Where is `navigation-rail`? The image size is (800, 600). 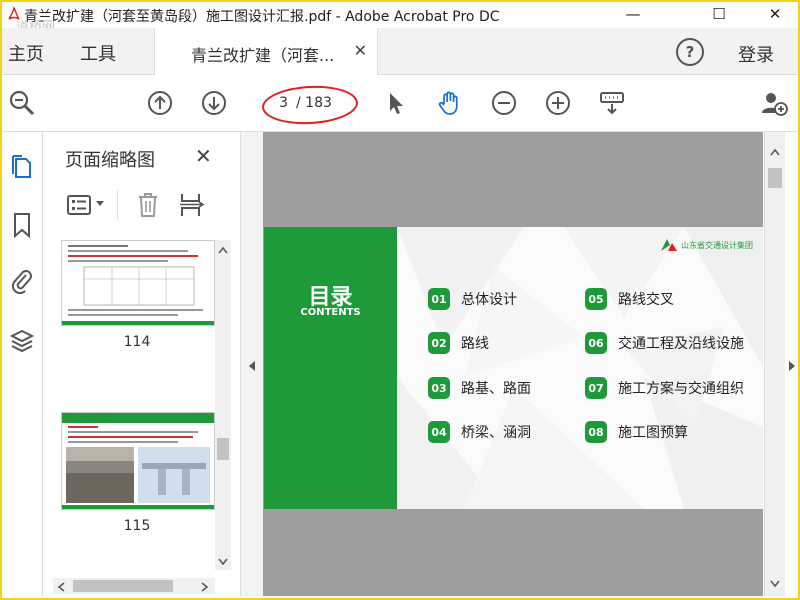 navigation-rail is located at coordinates (22, 364).